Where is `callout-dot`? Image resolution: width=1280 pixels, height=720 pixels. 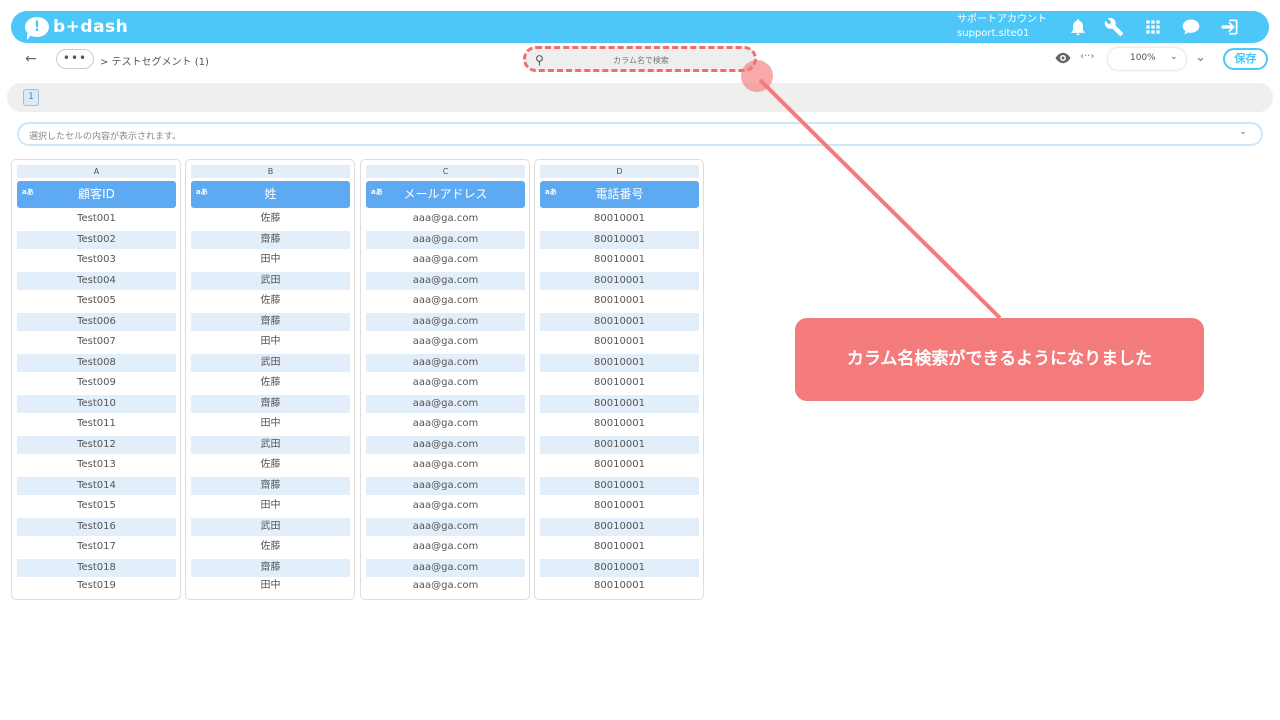
callout-dot is located at coordinates (757, 76).